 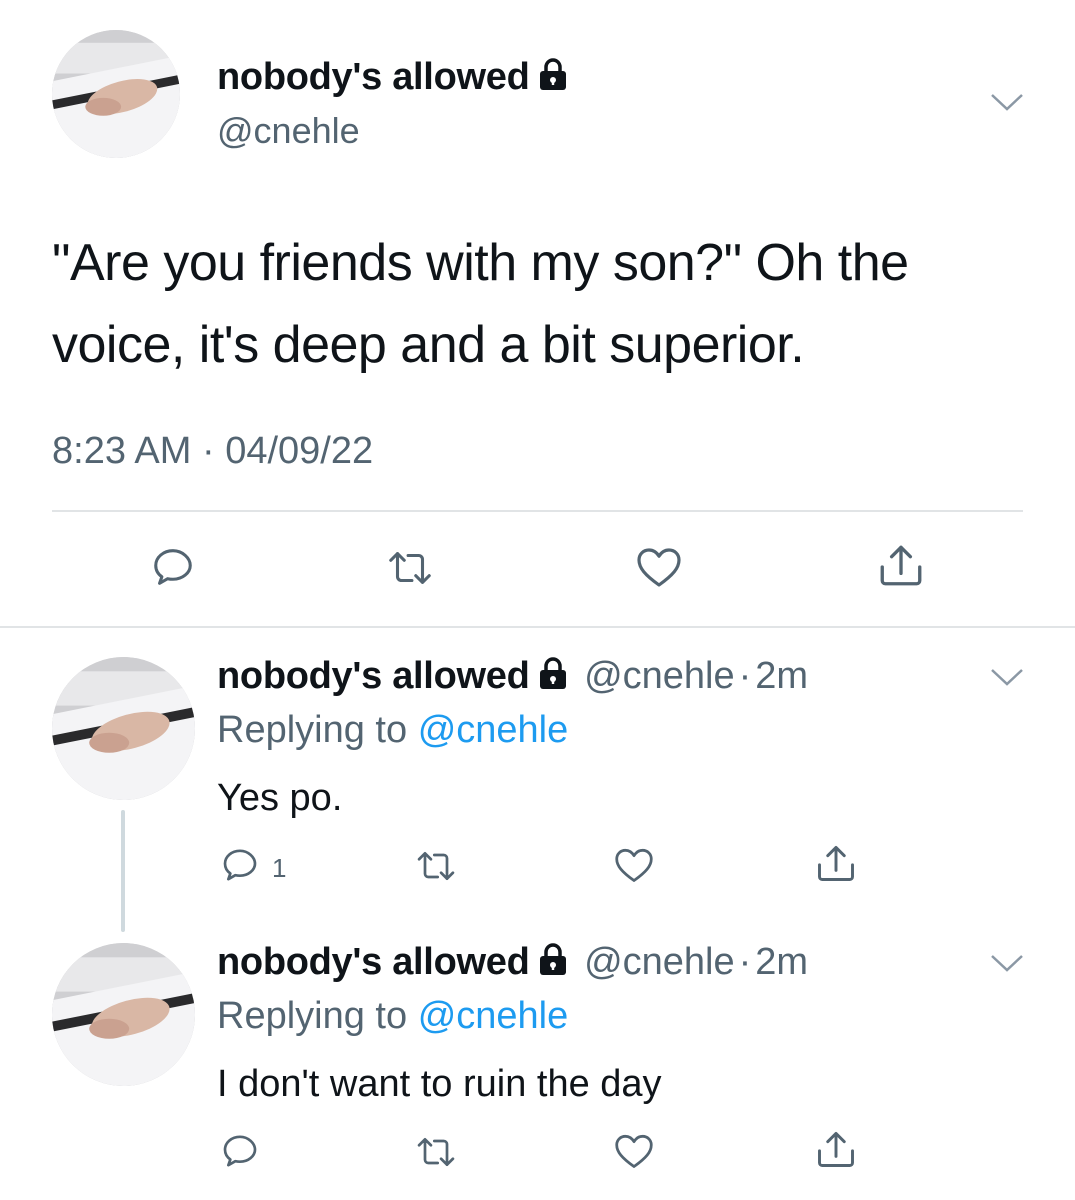 I want to click on reply-text: I don't want to ruin the day, so click(x=439, y=1084).